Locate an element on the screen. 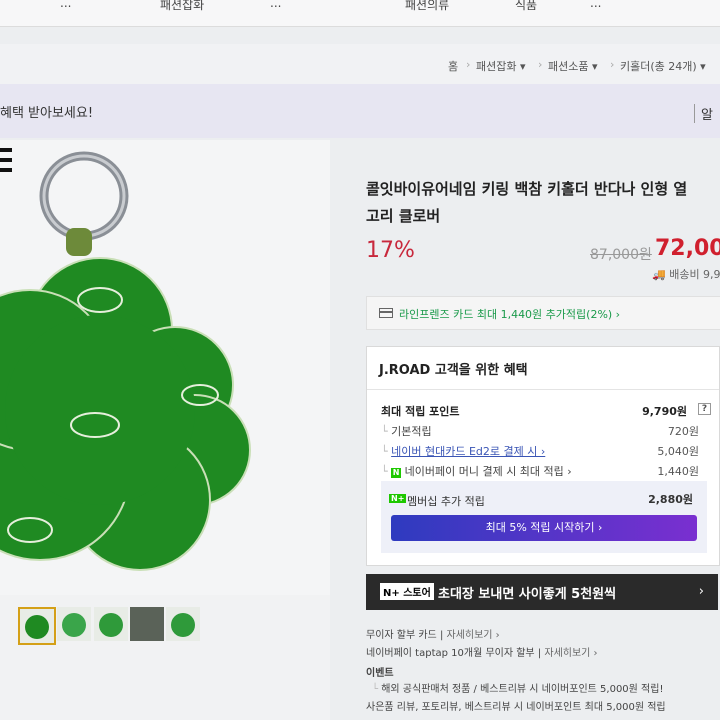 Image resolution: width=720 pixels, height=720 pixels. benefit-row-value: 720원 is located at coordinates (683, 431).